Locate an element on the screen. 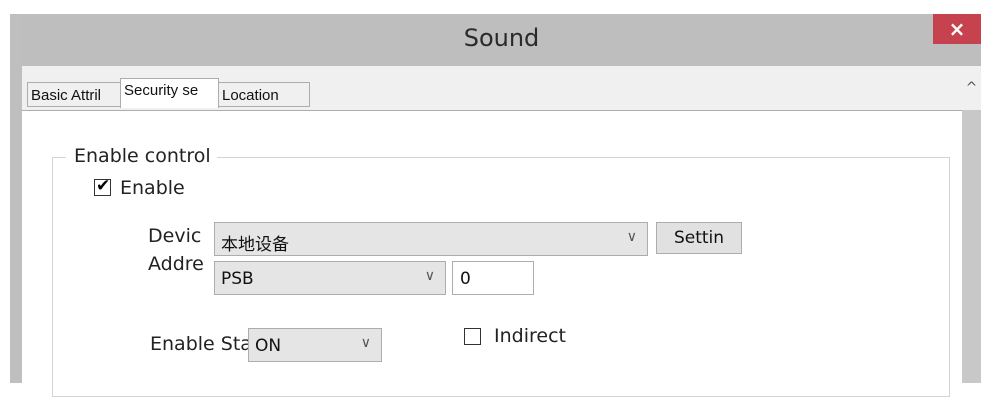 This screenshot has height=397, width=981. device-select: 本地设备 ∨ is located at coordinates (431, 239).